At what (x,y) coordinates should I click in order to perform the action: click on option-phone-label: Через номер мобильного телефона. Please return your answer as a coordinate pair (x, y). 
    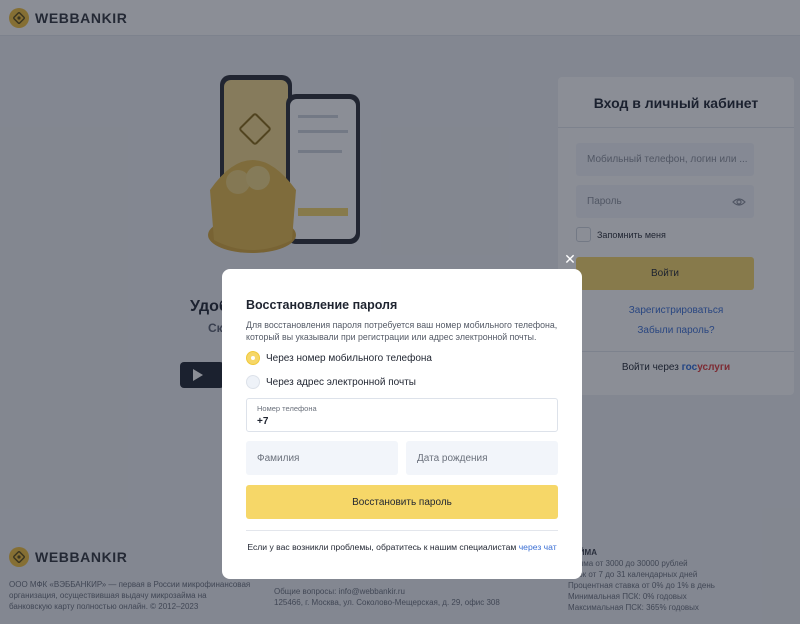
    Looking at the image, I should click on (349, 358).